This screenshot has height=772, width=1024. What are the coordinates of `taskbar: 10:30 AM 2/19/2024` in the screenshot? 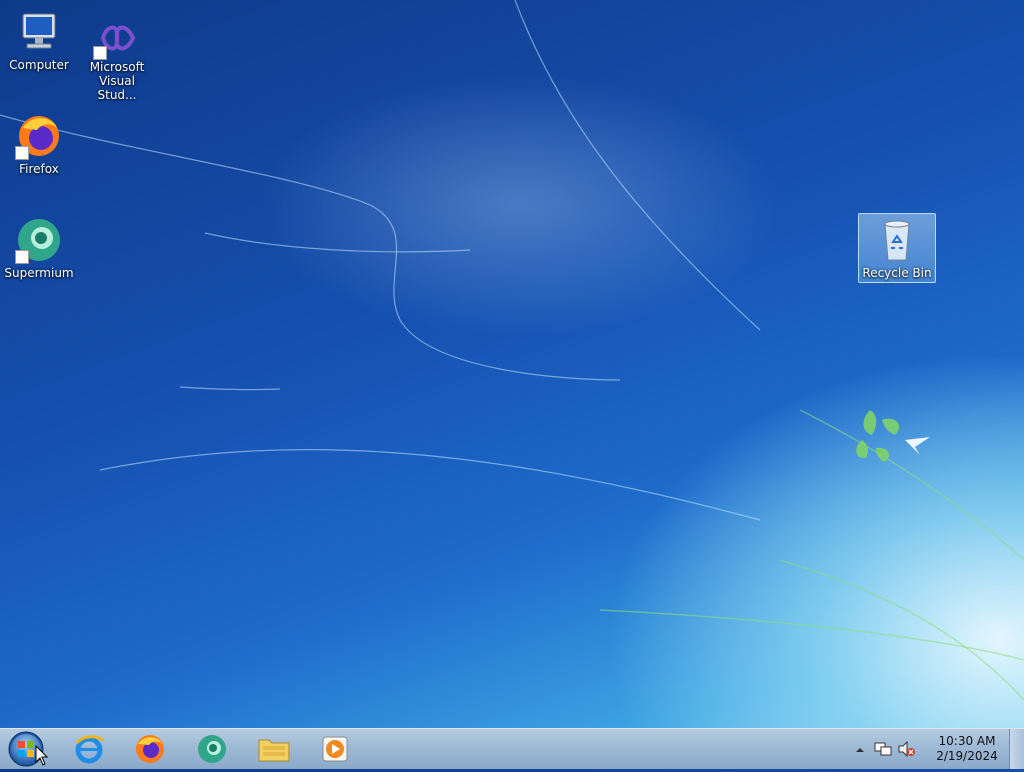 It's located at (512, 748).